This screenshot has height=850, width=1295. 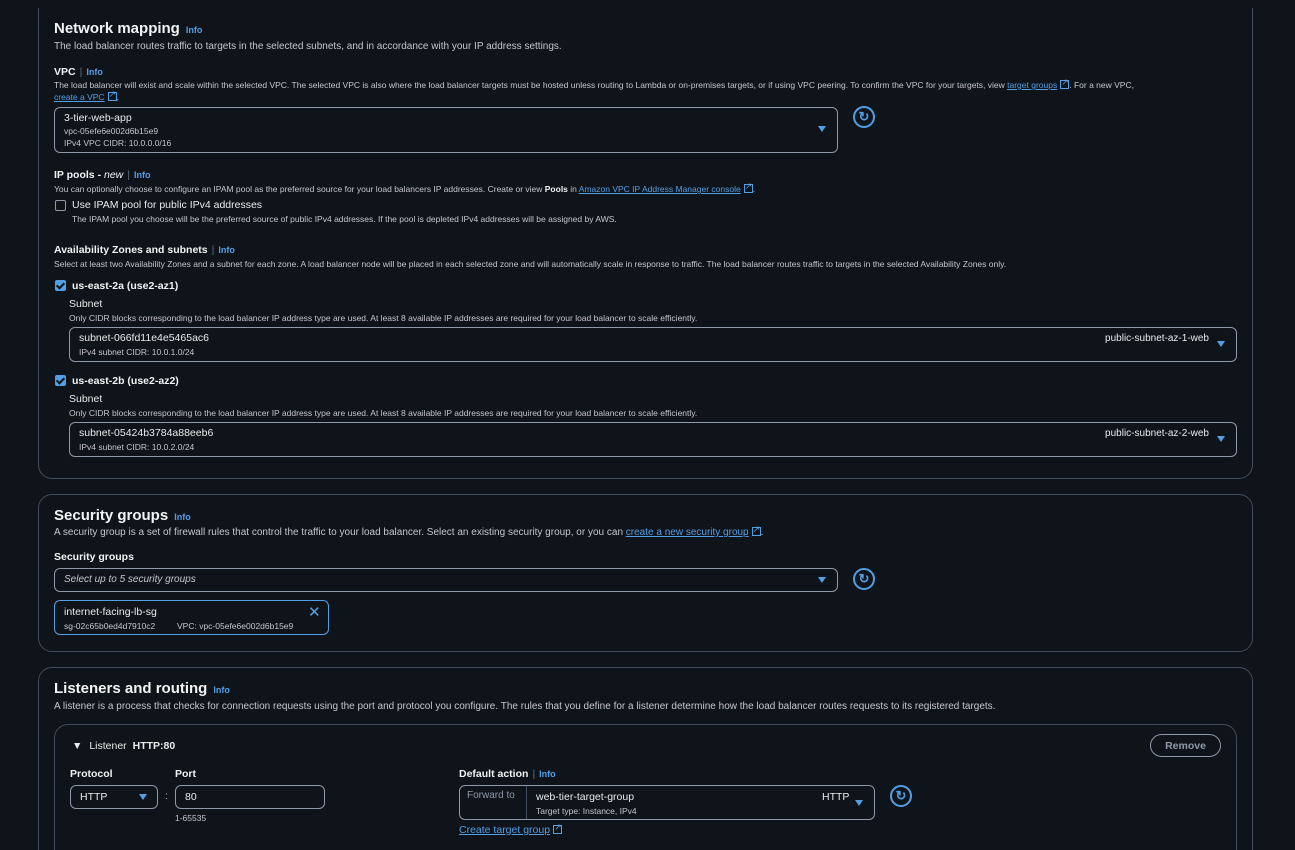 I want to click on protocol-value: HTTP, so click(x=94, y=797).